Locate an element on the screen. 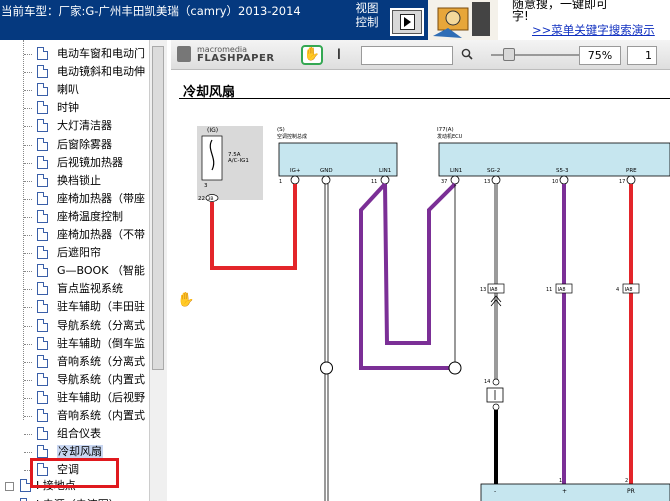  ia8-connector-3: IA8 4 is located at coordinates (628, 288).